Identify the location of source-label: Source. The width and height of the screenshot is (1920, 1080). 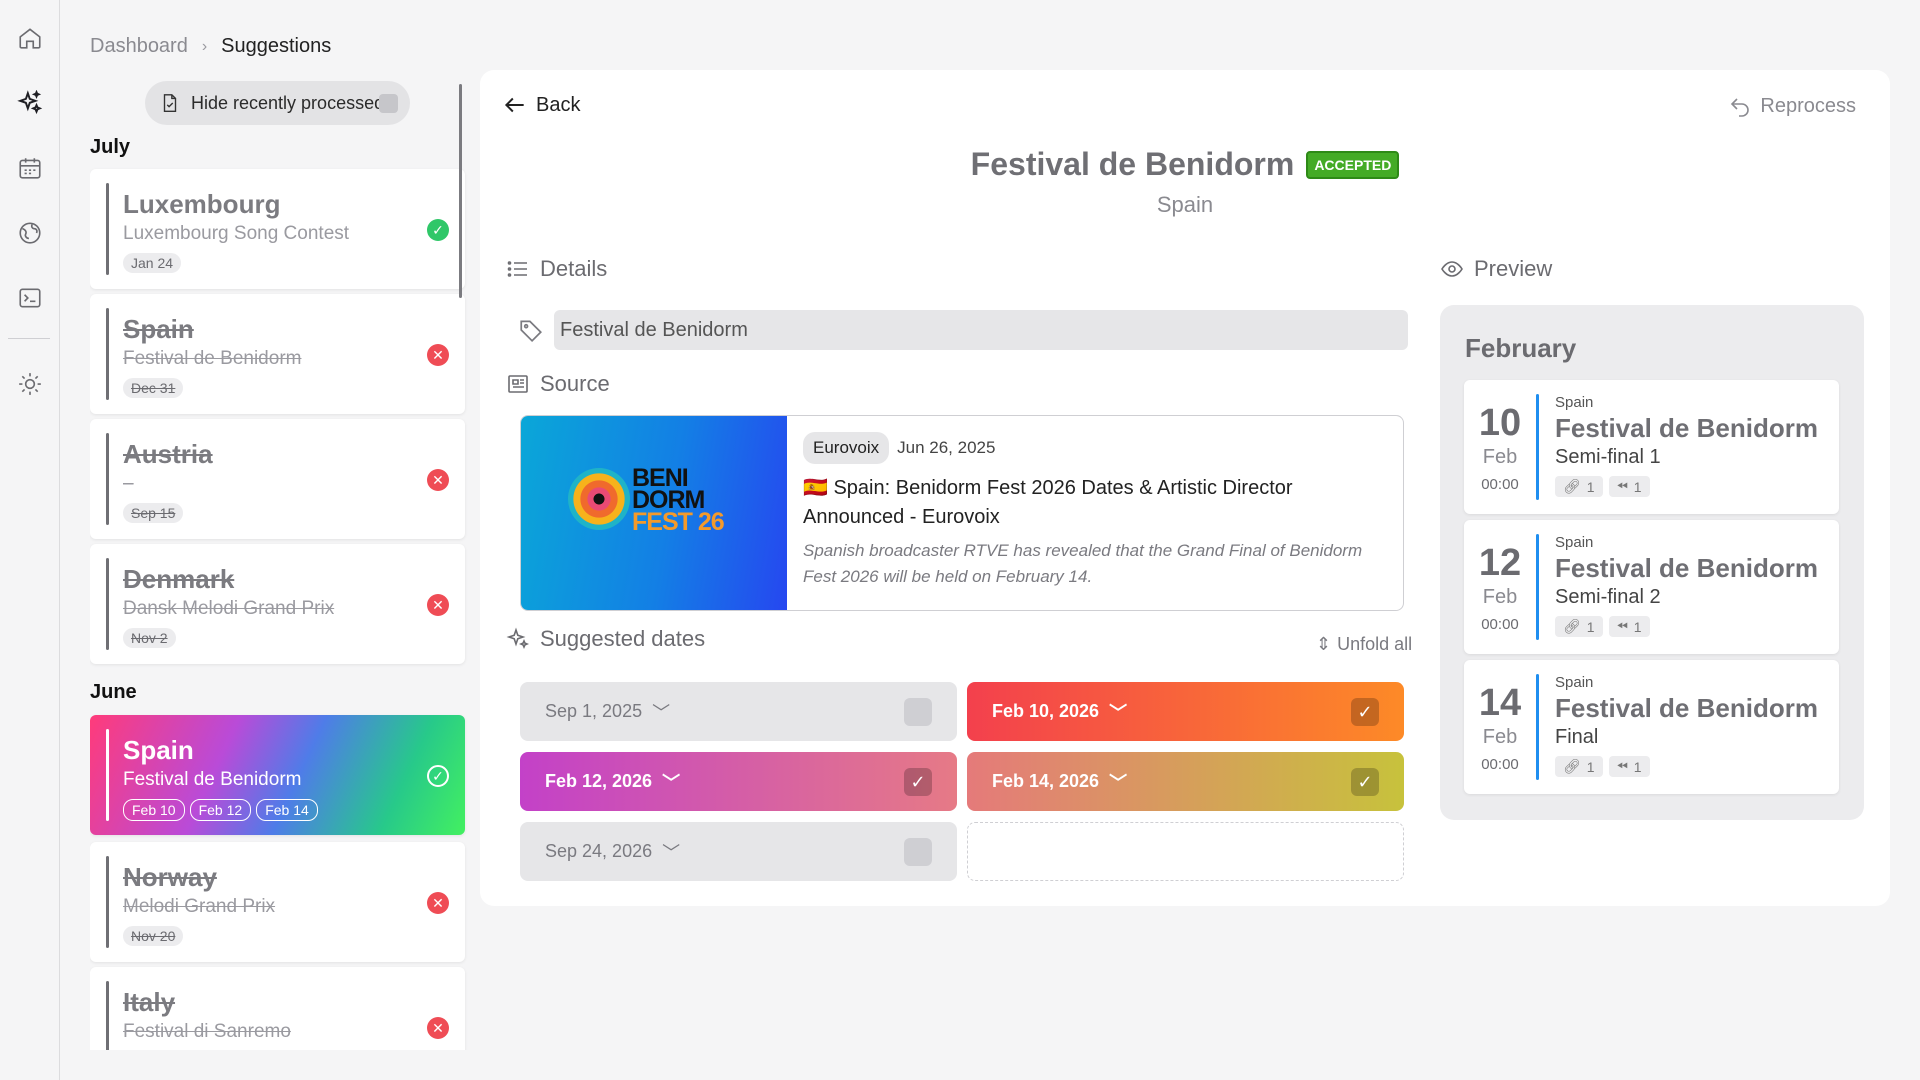
(575, 383).